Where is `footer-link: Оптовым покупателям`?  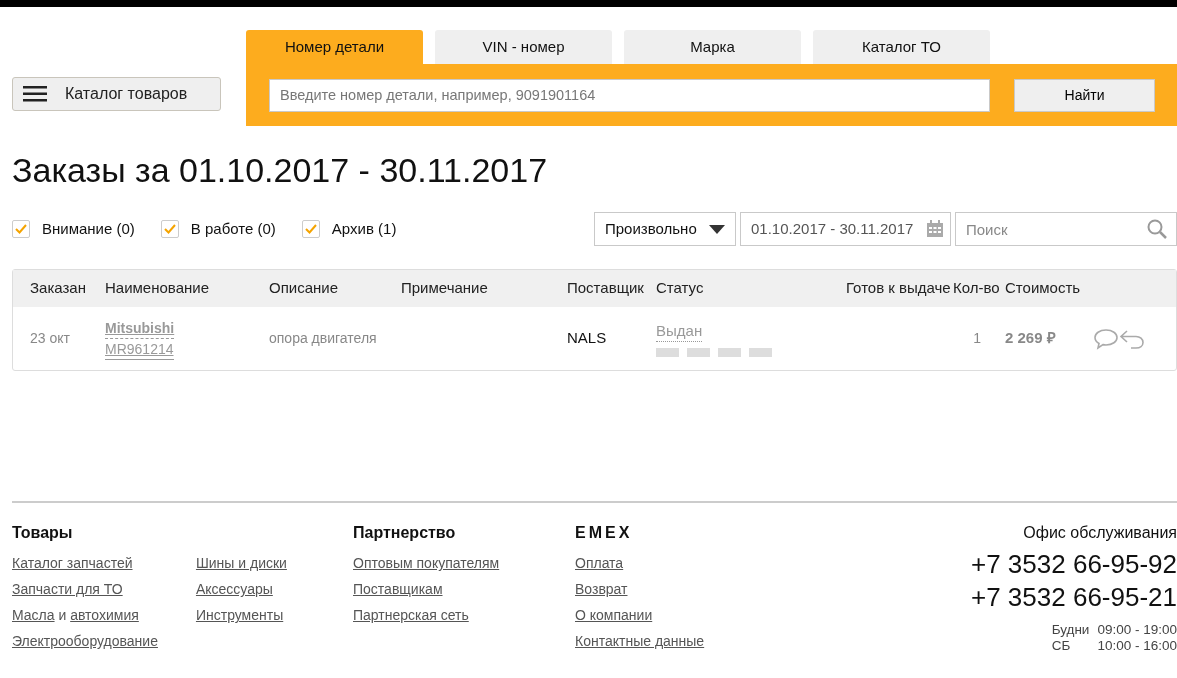 footer-link: Оптовым покупателям is located at coordinates (426, 563).